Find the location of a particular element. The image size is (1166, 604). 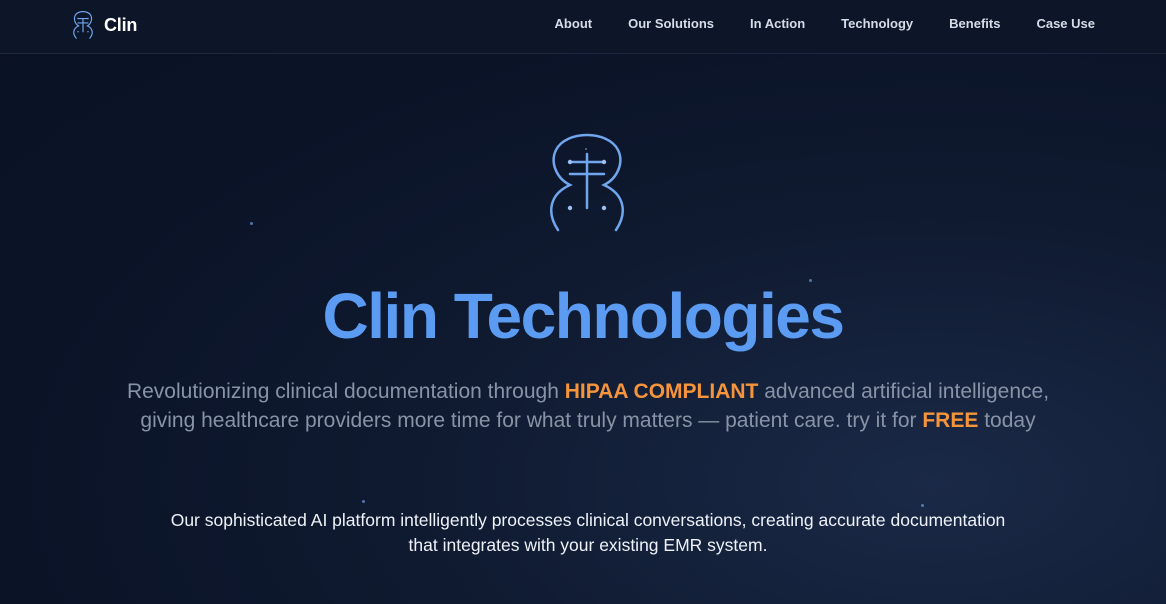

hero-subtitle-text: today is located at coordinates (1007, 420).